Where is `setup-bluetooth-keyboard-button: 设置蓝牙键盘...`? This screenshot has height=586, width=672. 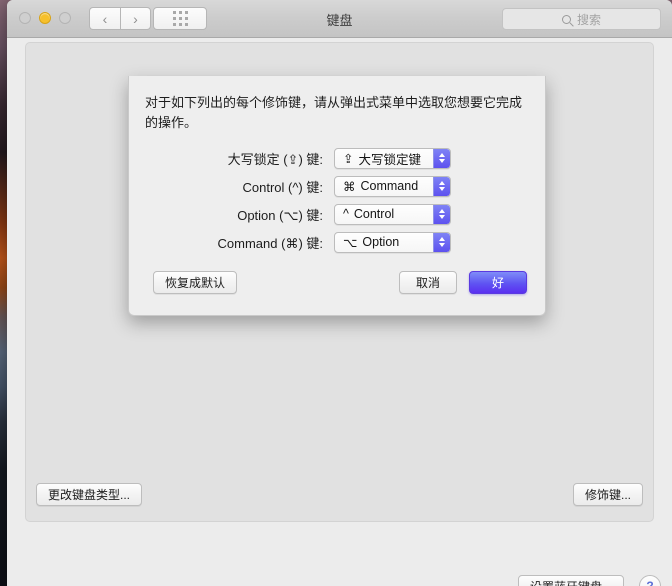
setup-bluetooth-keyboard-button: 设置蓝牙键盘... is located at coordinates (570, 580).